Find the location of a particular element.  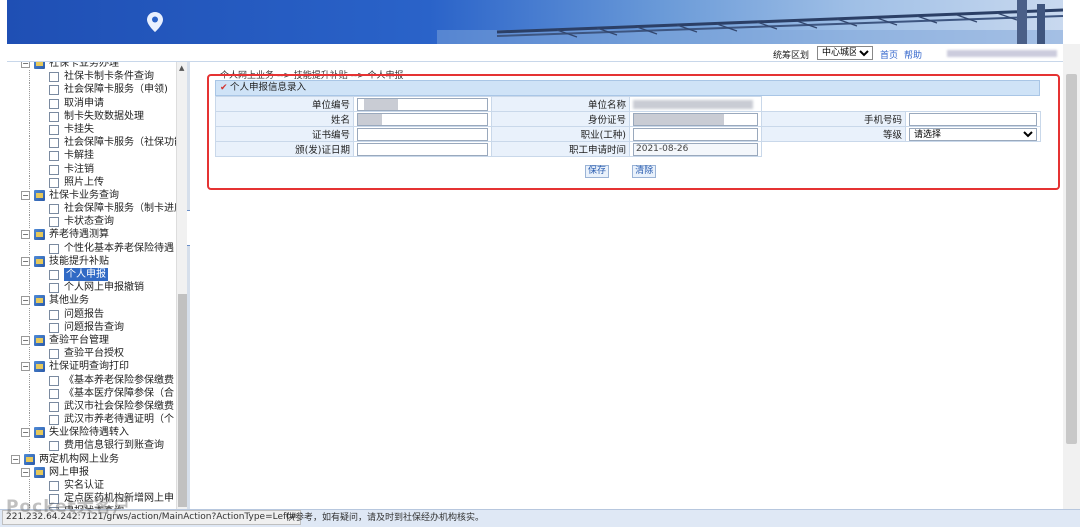

tree-item: 问题报告查询 is located at coordinates (93, 327).